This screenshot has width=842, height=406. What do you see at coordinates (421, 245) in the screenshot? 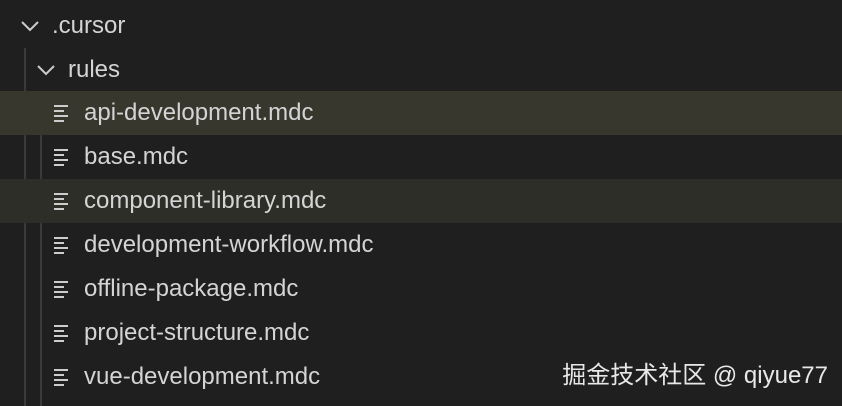
I see `tree-file-row: development-workflow.mdc` at bounding box center [421, 245].